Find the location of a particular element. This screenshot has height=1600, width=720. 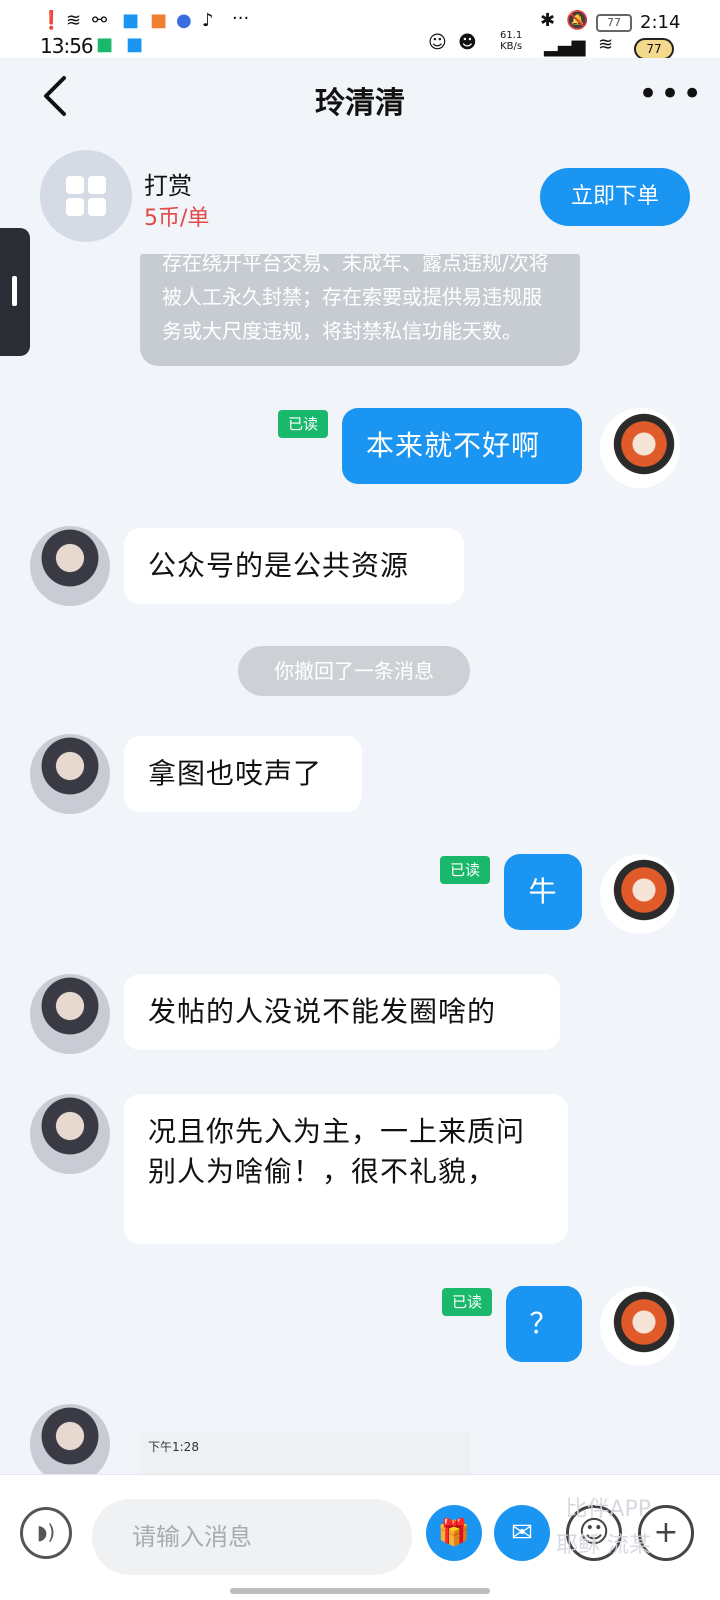

message-bubble-outgoing: 牛 is located at coordinates (543, 892).